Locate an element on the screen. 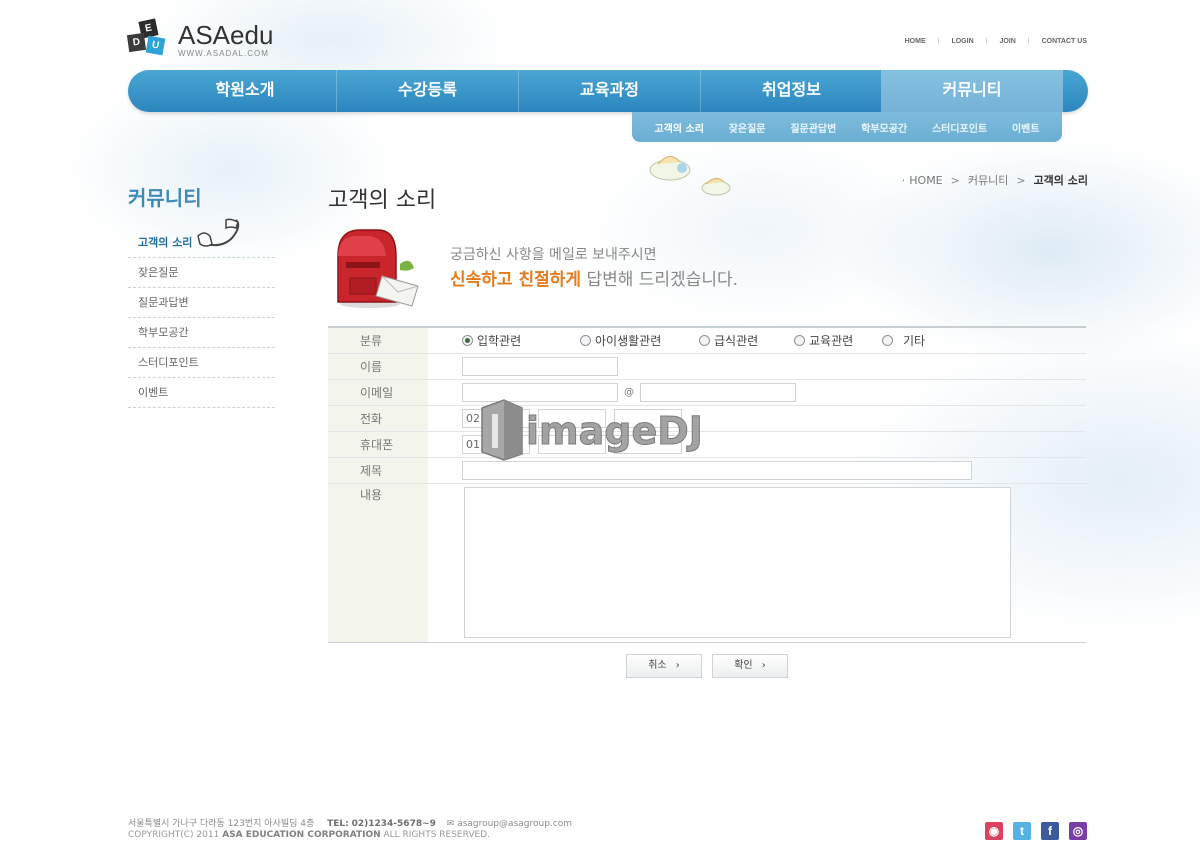 This screenshot has width=1200, height=860. main-nav: 학원소개 수강등록 교육과정 취업정보 커뮤니티 is located at coordinates (608, 91).